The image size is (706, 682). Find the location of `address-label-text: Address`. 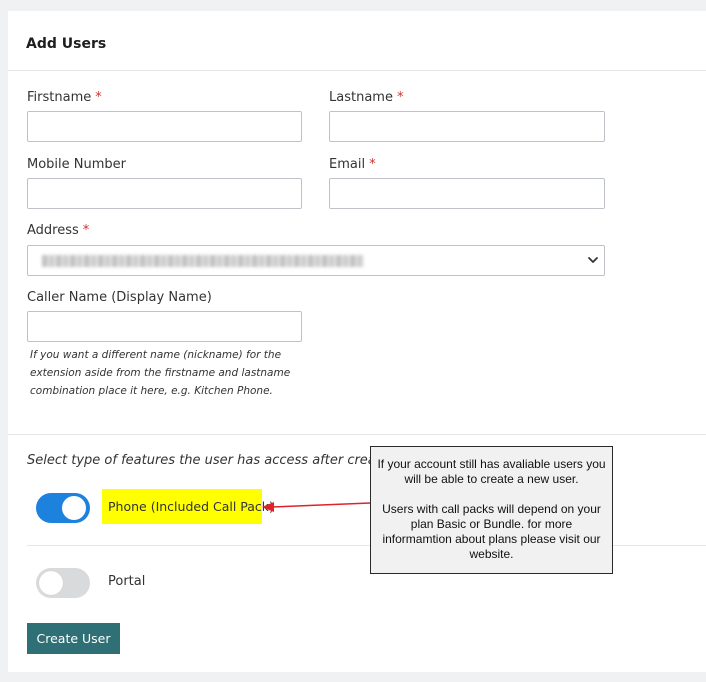

address-label-text: Address is located at coordinates (53, 230).